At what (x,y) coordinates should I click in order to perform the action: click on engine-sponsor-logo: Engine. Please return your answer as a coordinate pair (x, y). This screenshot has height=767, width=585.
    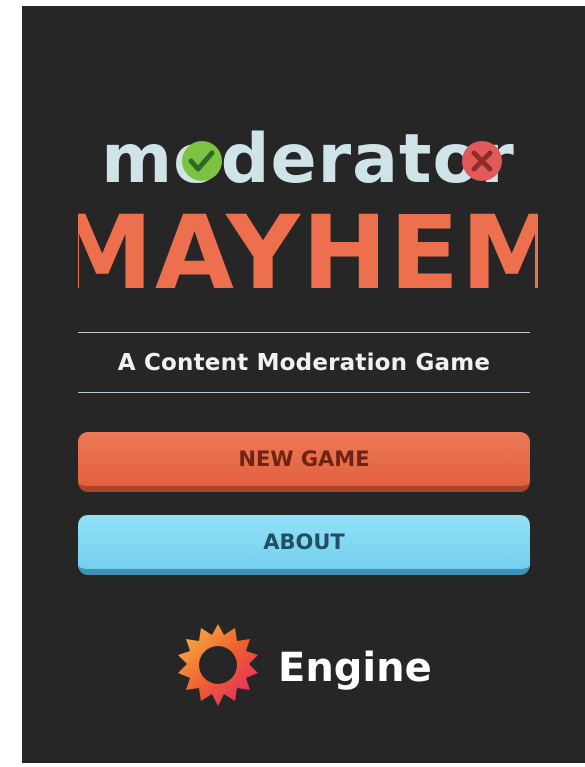
    Looking at the image, I should click on (307, 668).